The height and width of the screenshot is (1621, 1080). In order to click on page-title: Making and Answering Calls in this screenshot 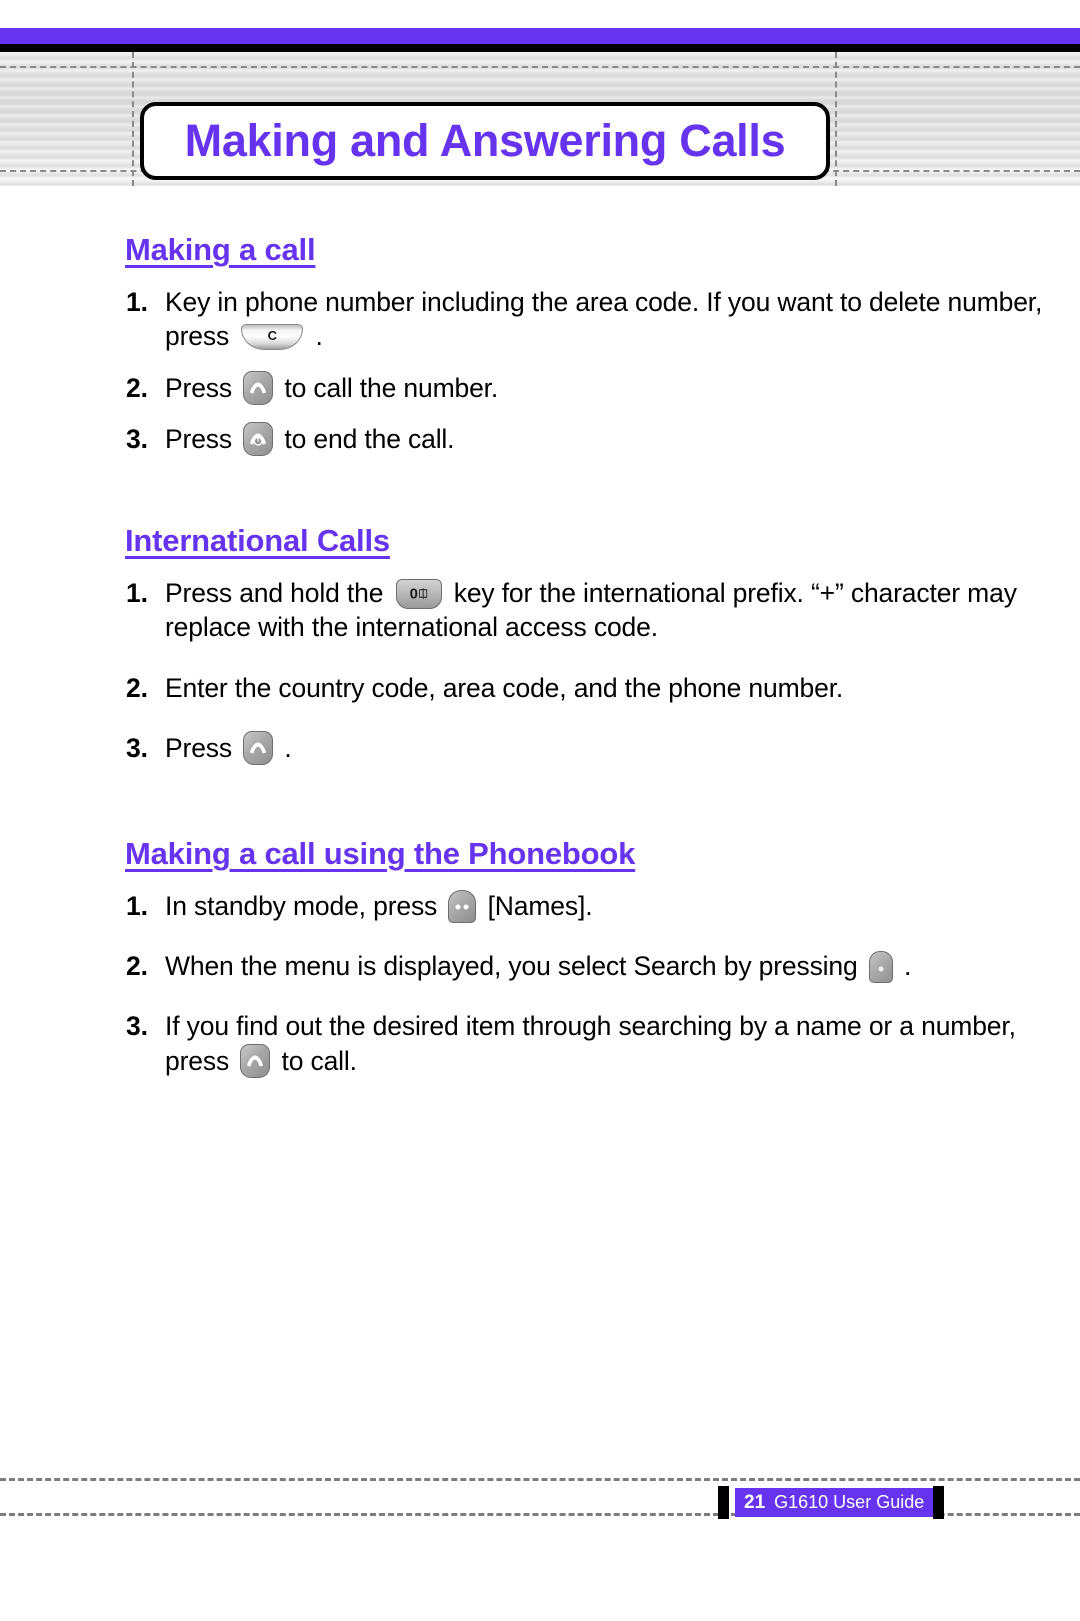, I will do `click(485, 140)`.